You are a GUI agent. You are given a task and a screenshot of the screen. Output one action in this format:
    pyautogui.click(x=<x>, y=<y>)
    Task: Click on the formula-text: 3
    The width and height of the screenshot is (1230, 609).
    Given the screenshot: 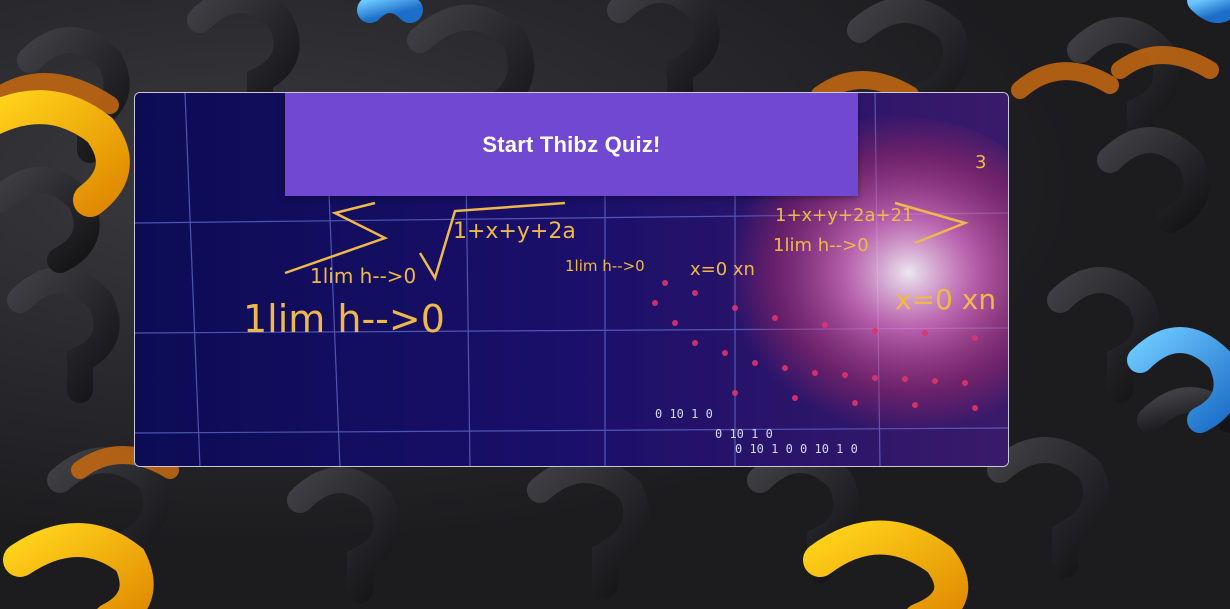 What is the action you would take?
    pyautogui.click(x=980, y=162)
    